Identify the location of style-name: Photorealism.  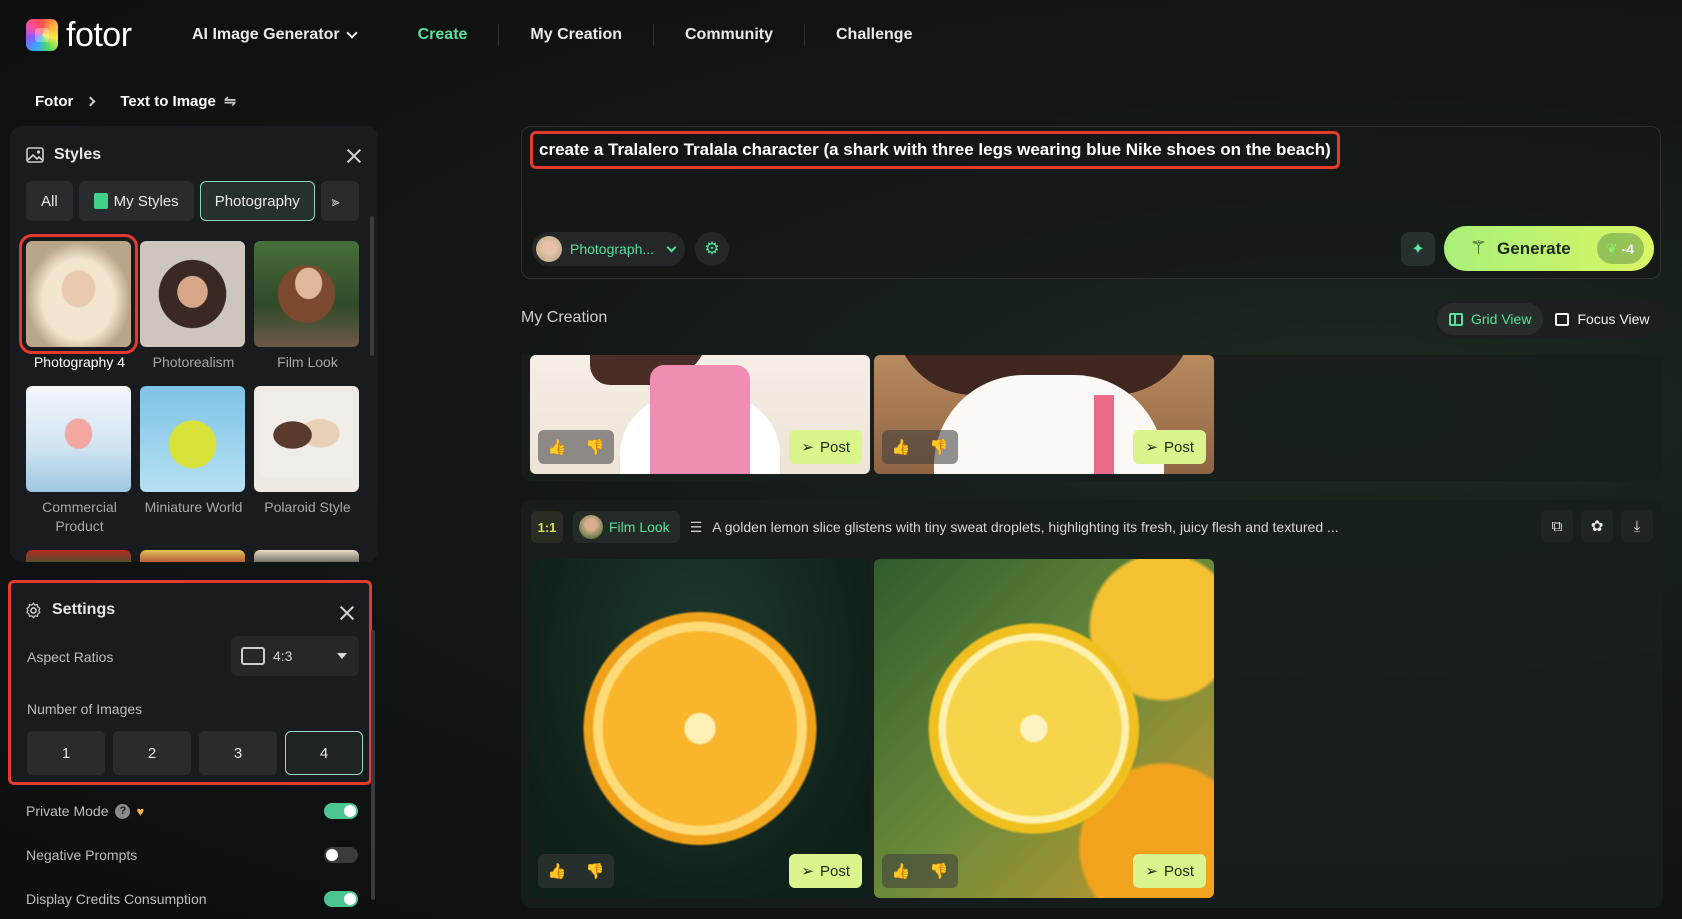
(193, 362).